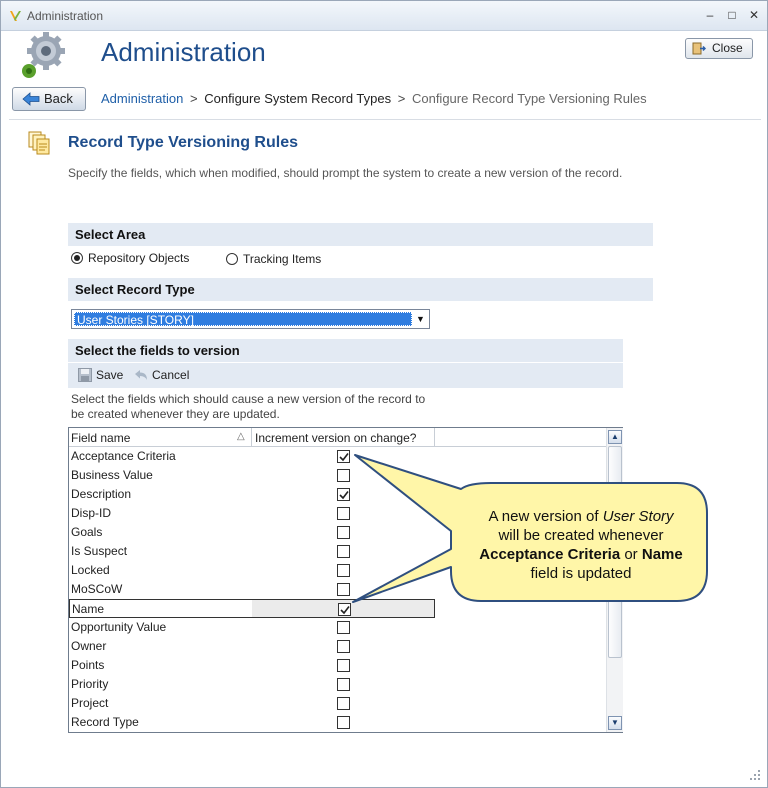 The height and width of the screenshot is (788, 768). I want to click on undo-arrow-icon, so click(141, 375).